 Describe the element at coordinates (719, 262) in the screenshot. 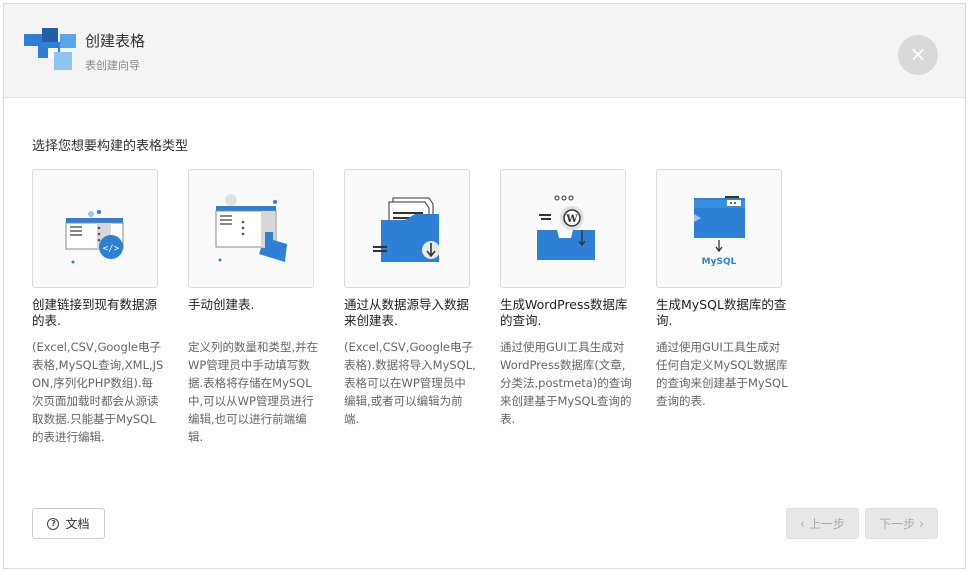

I see `svg-text: MySQL` at that location.